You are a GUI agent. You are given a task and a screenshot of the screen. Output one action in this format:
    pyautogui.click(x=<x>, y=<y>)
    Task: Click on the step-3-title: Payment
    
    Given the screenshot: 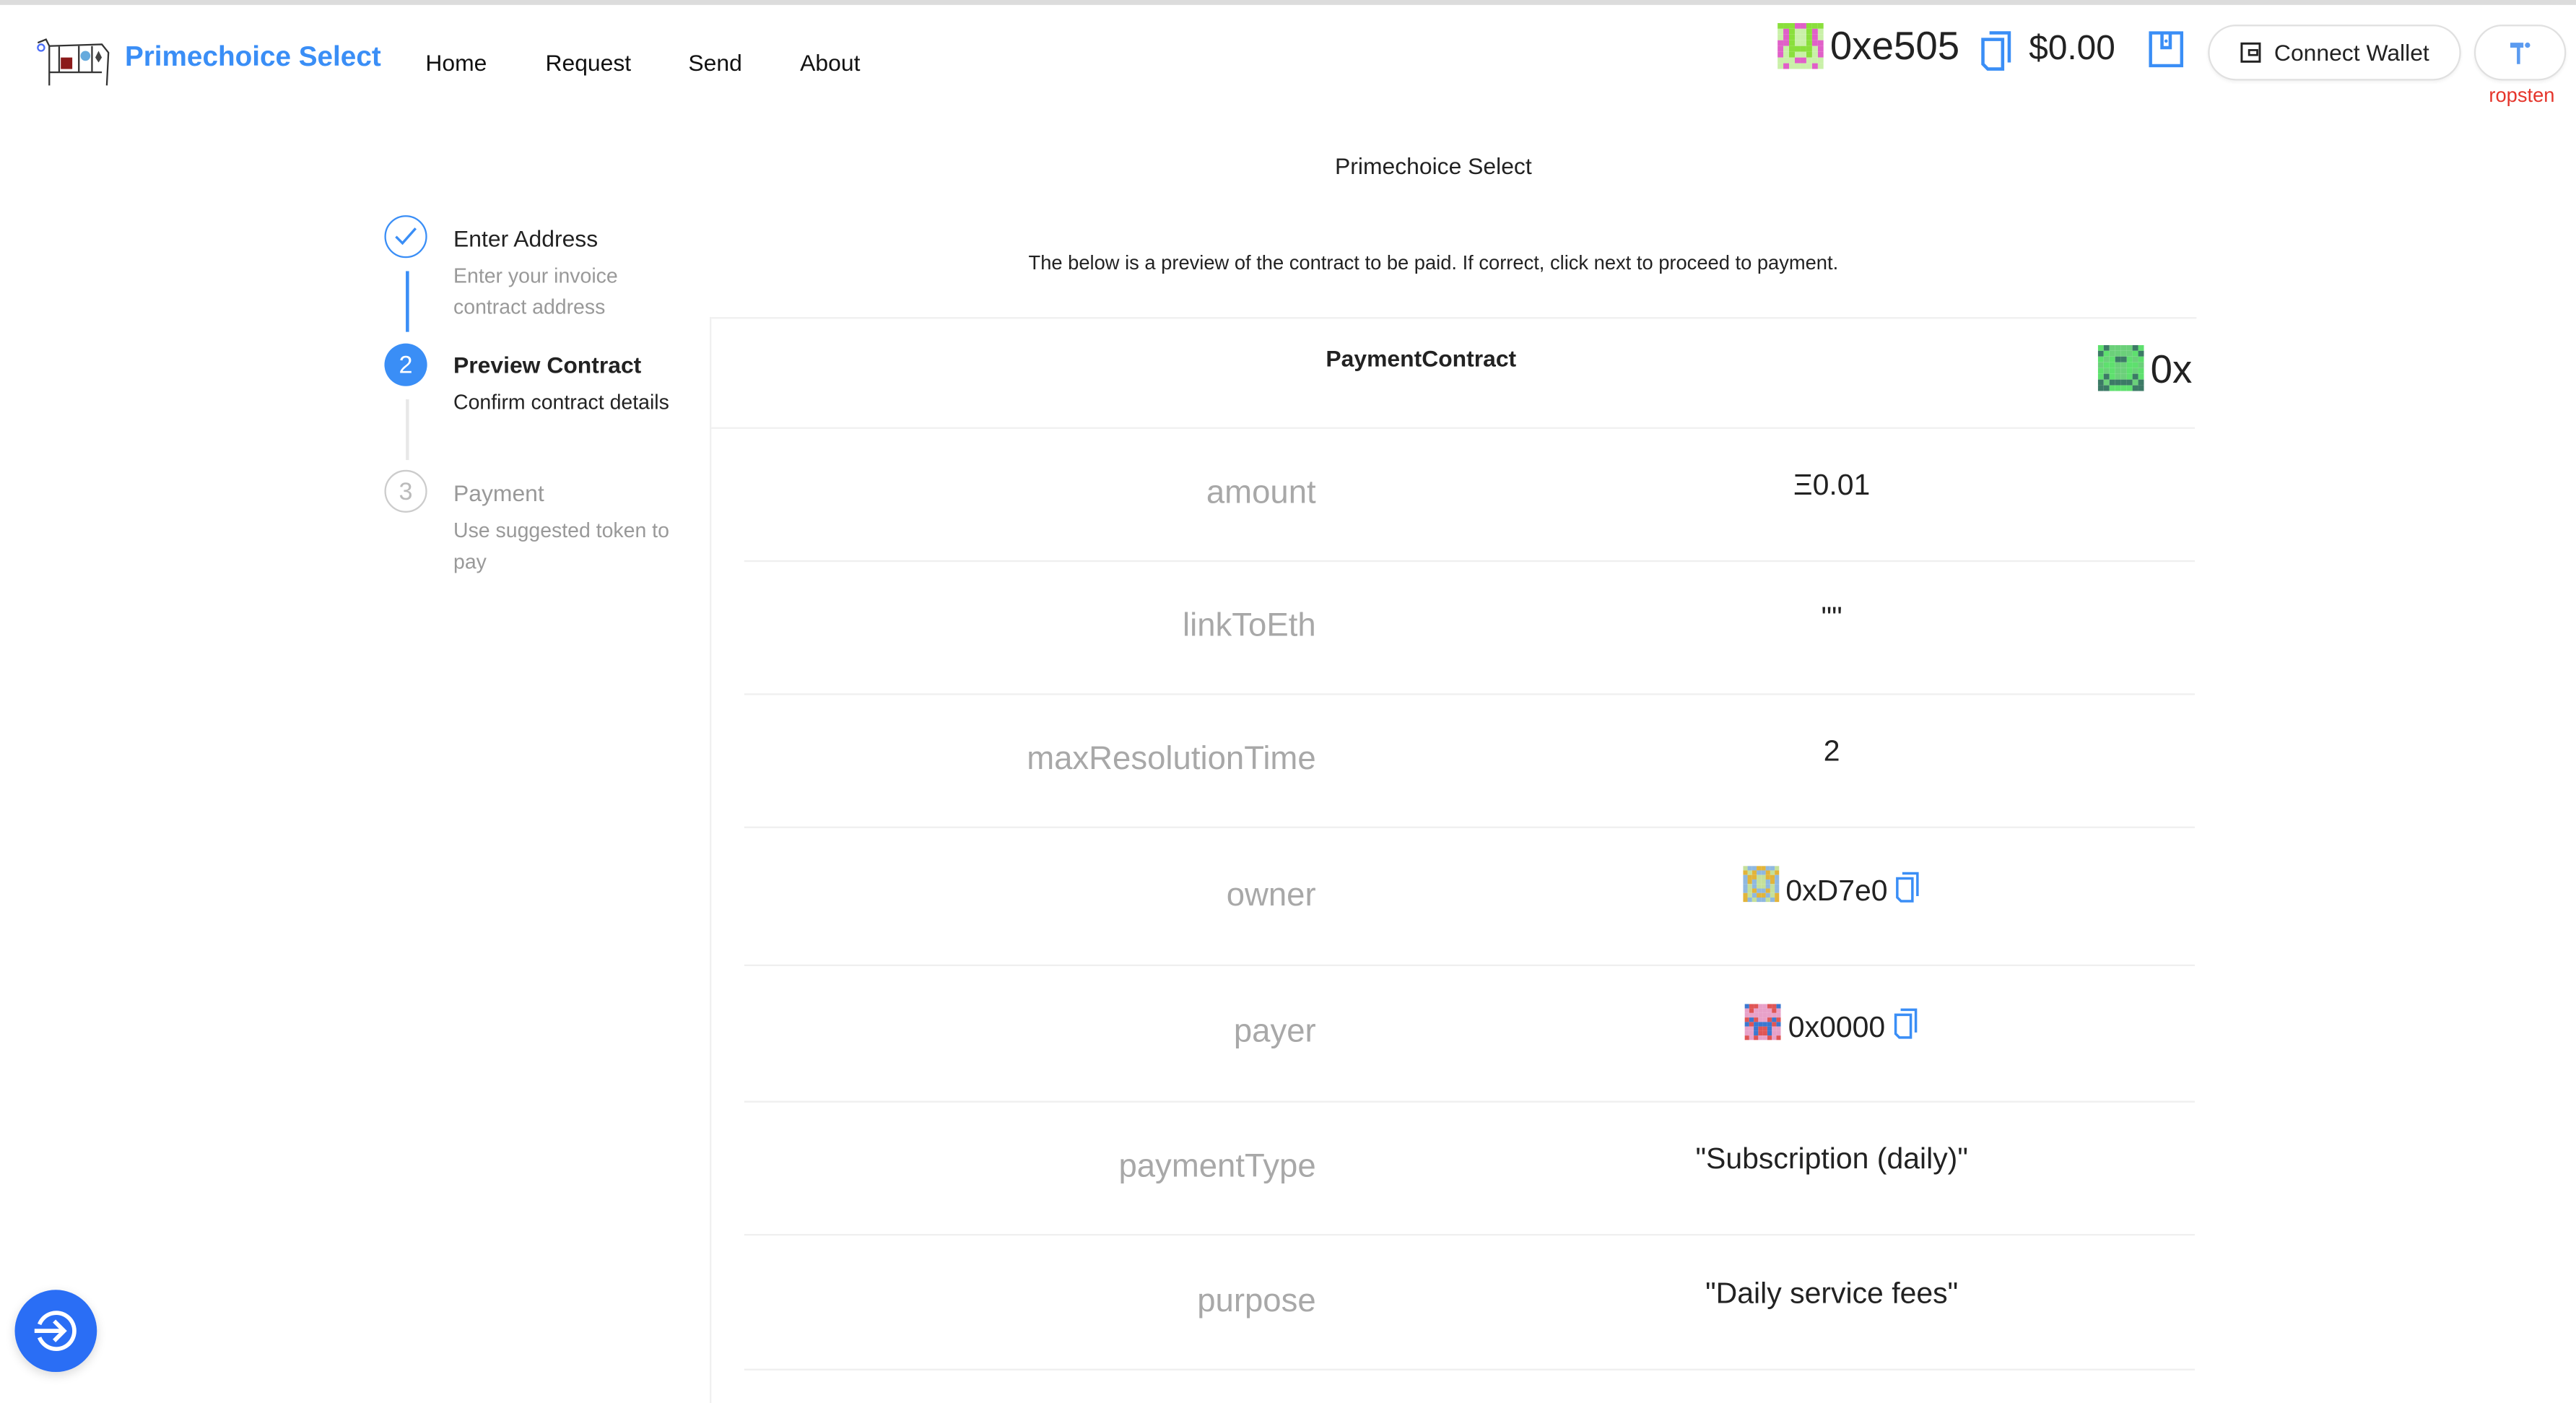 What is the action you would take?
    pyautogui.click(x=498, y=492)
    